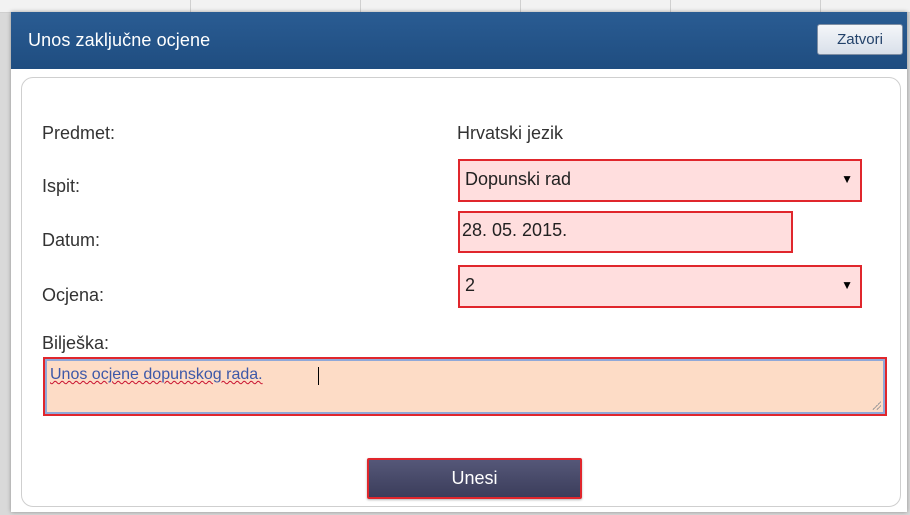 The height and width of the screenshot is (515, 910). I want to click on exam-label: Ispit:, so click(61, 186).